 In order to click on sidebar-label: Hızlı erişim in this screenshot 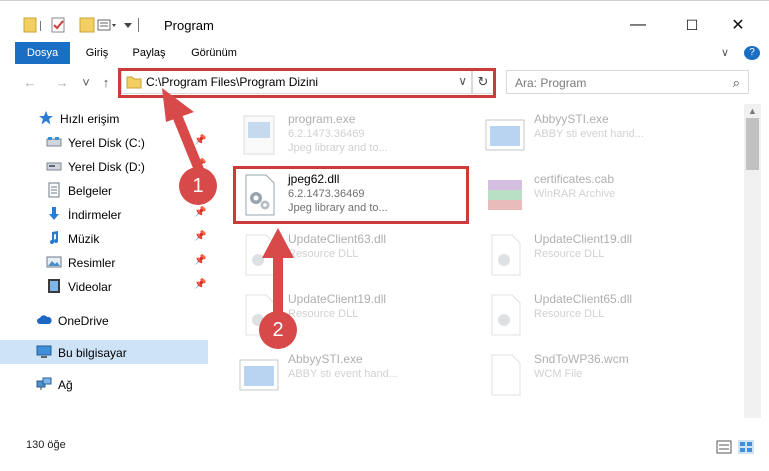, I will do `click(90, 119)`.